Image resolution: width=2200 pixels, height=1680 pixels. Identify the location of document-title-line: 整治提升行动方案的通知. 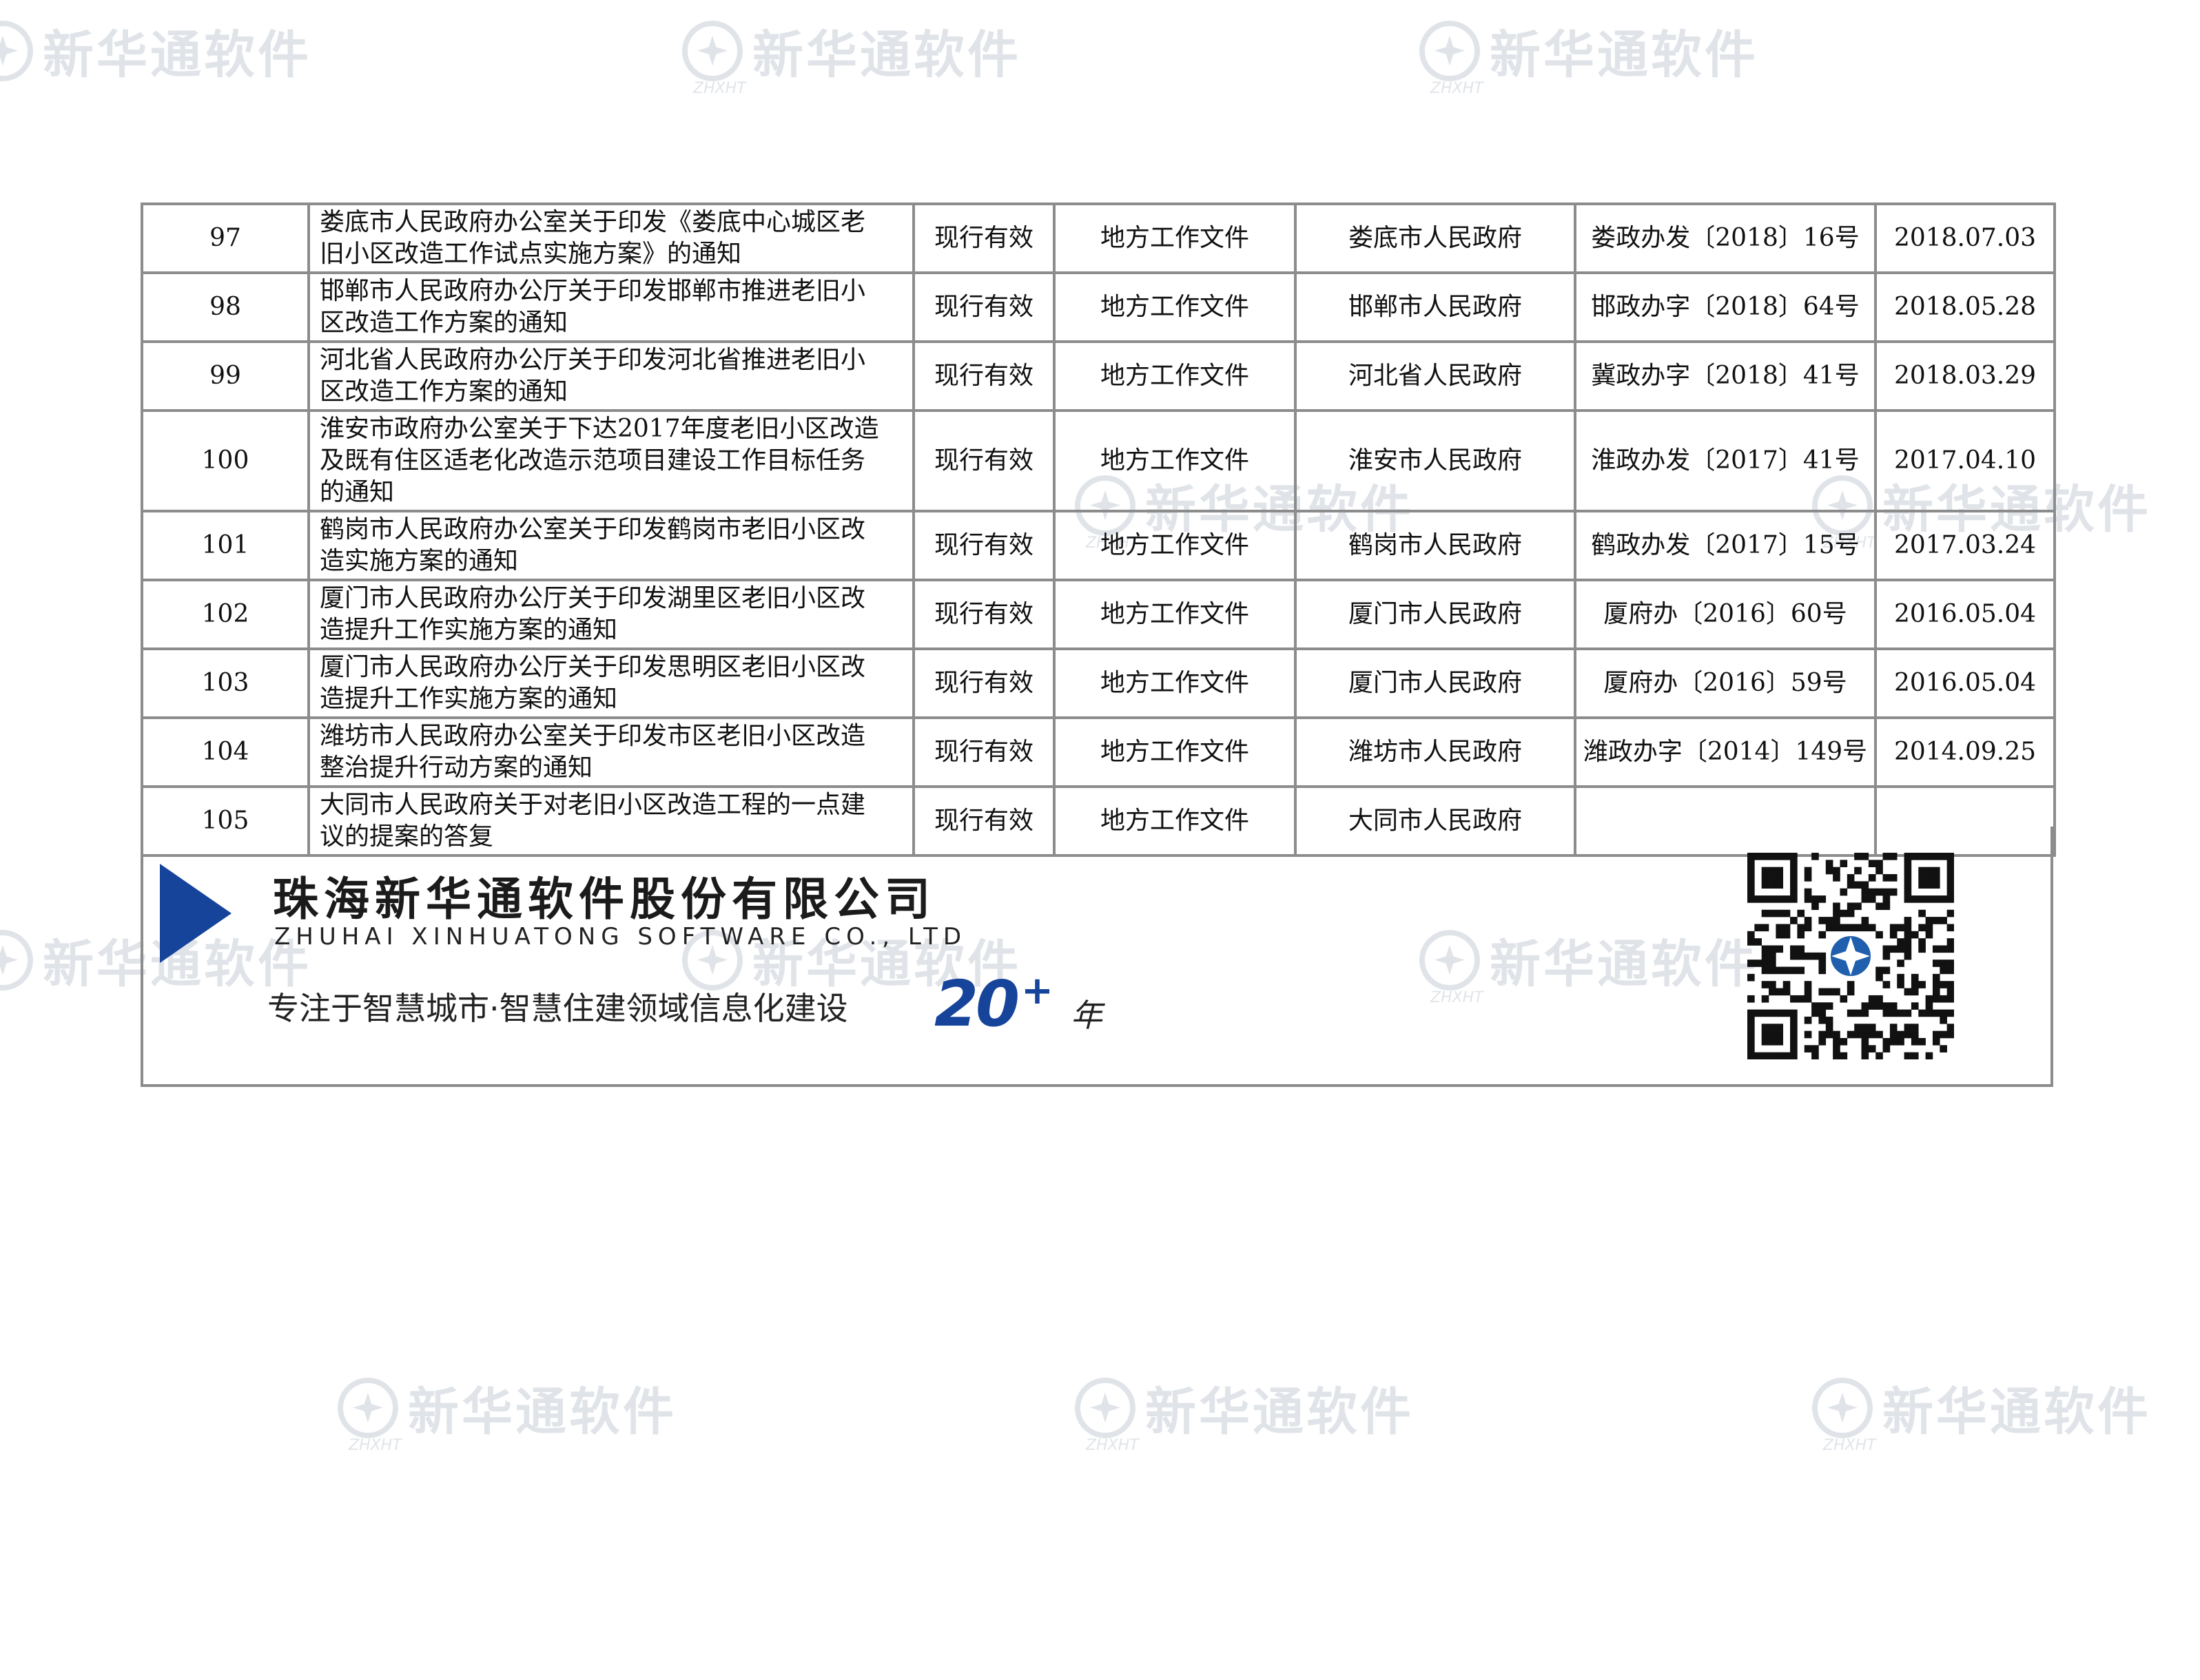
(456, 768).